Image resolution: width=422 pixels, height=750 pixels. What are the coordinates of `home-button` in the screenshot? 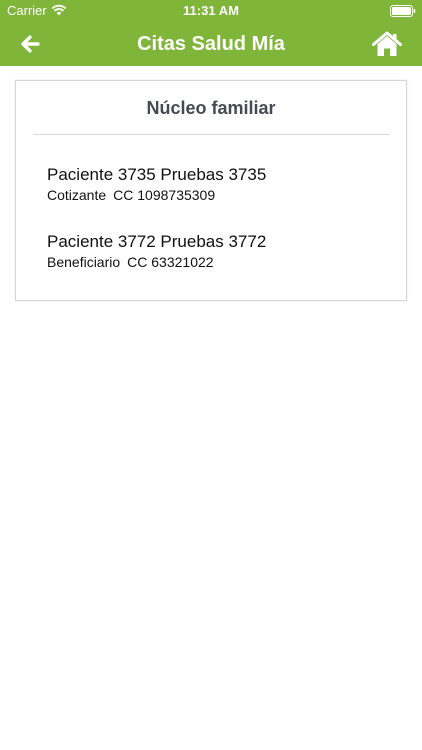 It's located at (387, 44).